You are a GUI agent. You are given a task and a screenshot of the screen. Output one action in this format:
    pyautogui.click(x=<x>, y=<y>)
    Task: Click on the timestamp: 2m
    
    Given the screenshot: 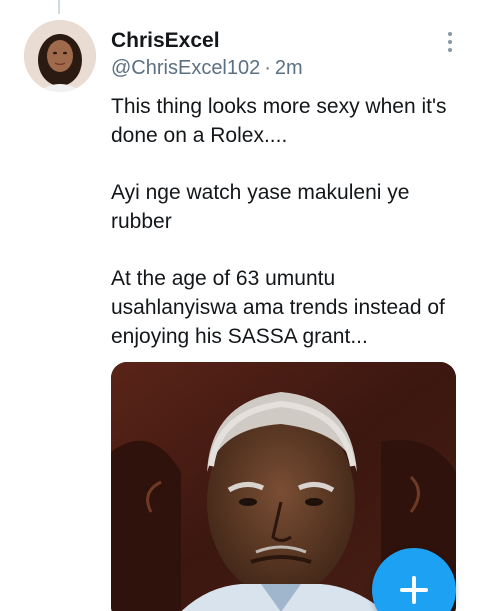 What is the action you would take?
    pyautogui.click(x=289, y=68)
    